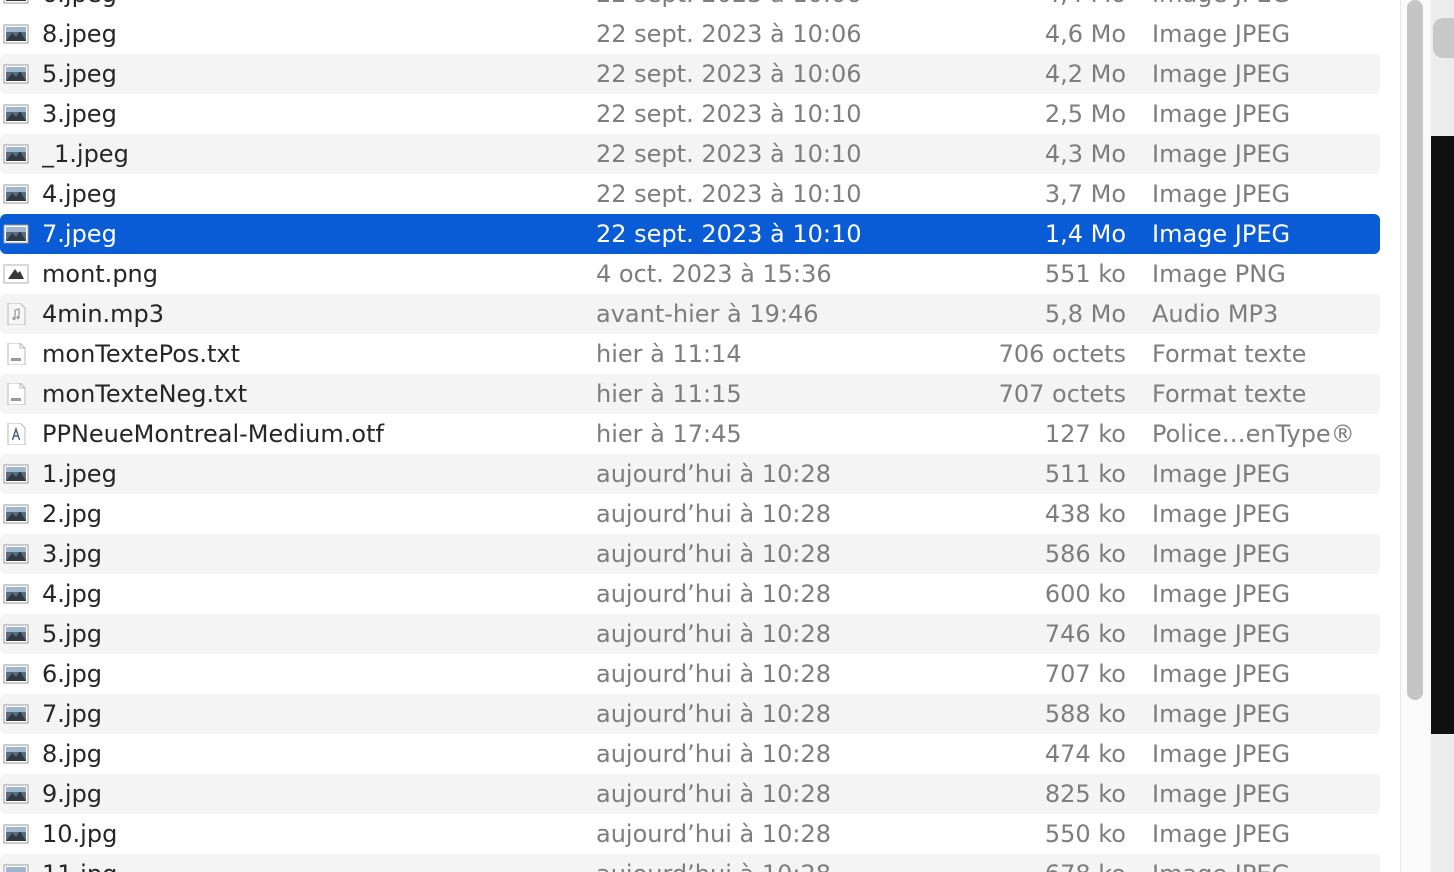 The width and height of the screenshot is (1454, 872). I want to click on file-row: 9.jpg aujourd’hui à 10:28 825 ko Image JPEG, so click(690, 794).